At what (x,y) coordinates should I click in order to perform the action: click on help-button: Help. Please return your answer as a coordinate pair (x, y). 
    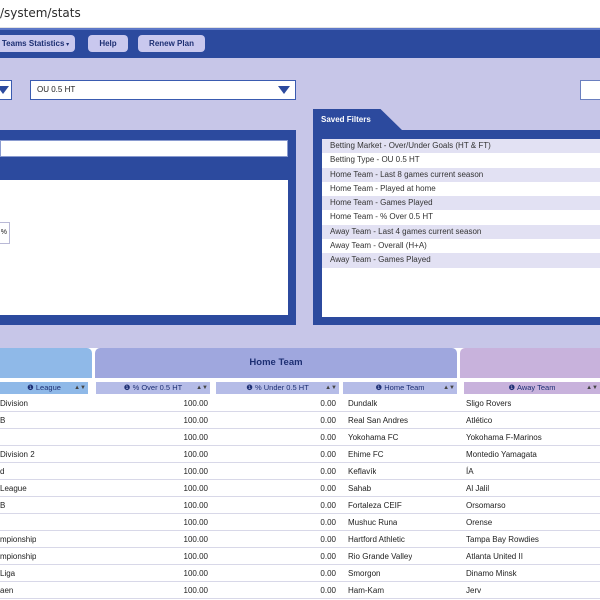
    Looking at the image, I should click on (108, 43).